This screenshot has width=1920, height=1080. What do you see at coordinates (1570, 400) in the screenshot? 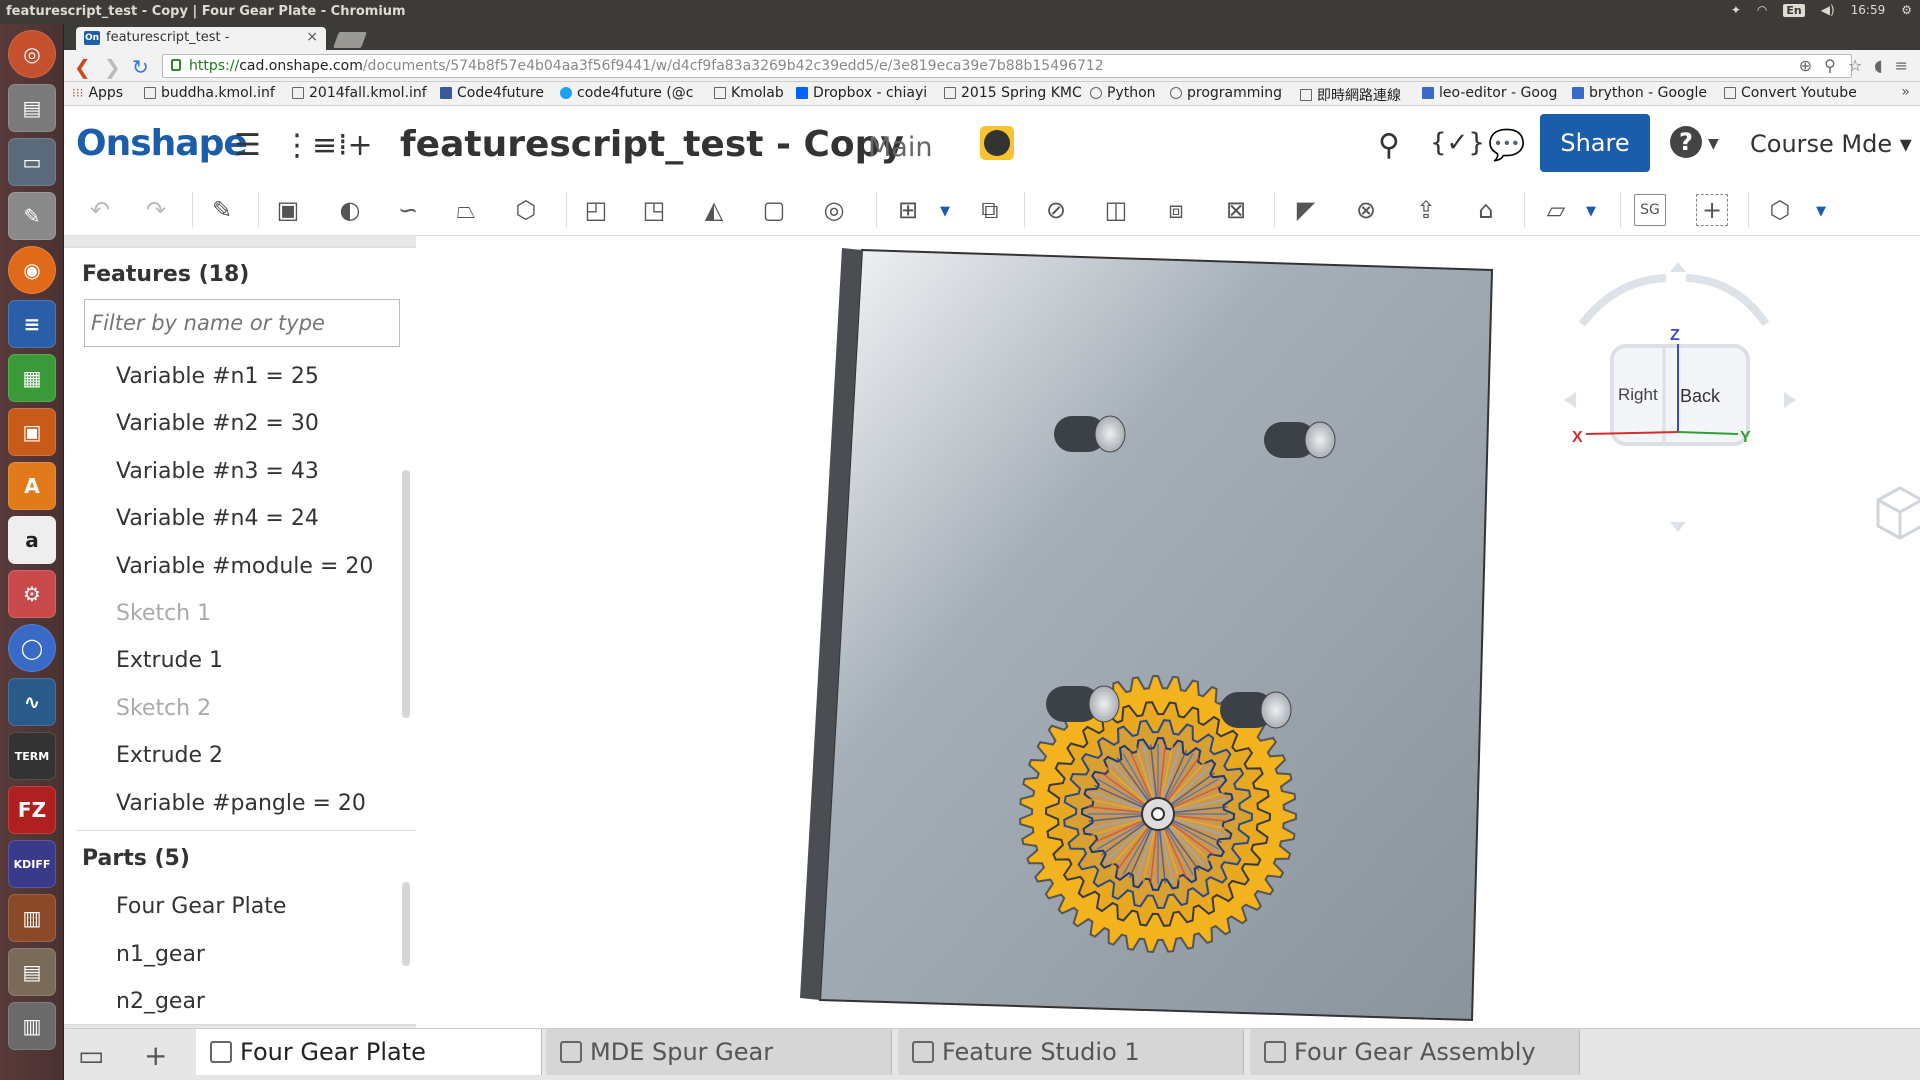
I see `left-arrow-icon` at bounding box center [1570, 400].